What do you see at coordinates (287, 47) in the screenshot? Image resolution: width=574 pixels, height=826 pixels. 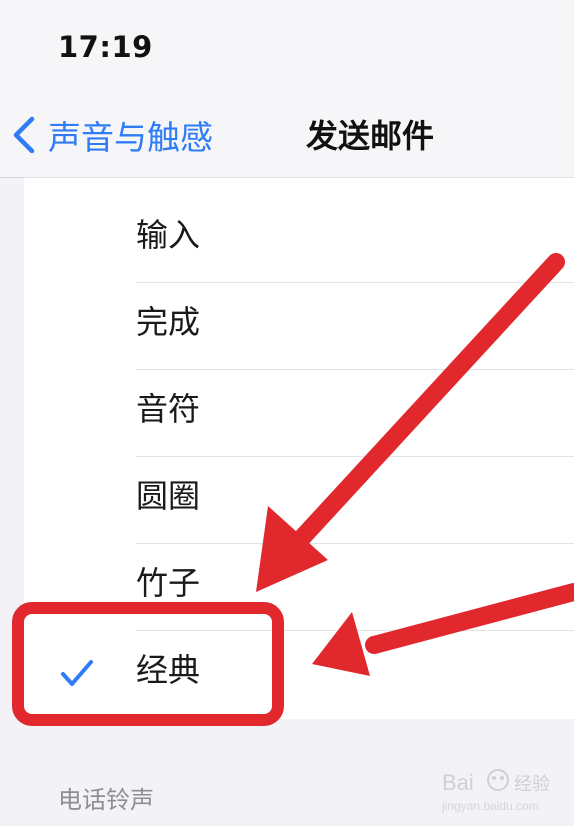 I see `status-bar: 17:19` at bounding box center [287, 47].